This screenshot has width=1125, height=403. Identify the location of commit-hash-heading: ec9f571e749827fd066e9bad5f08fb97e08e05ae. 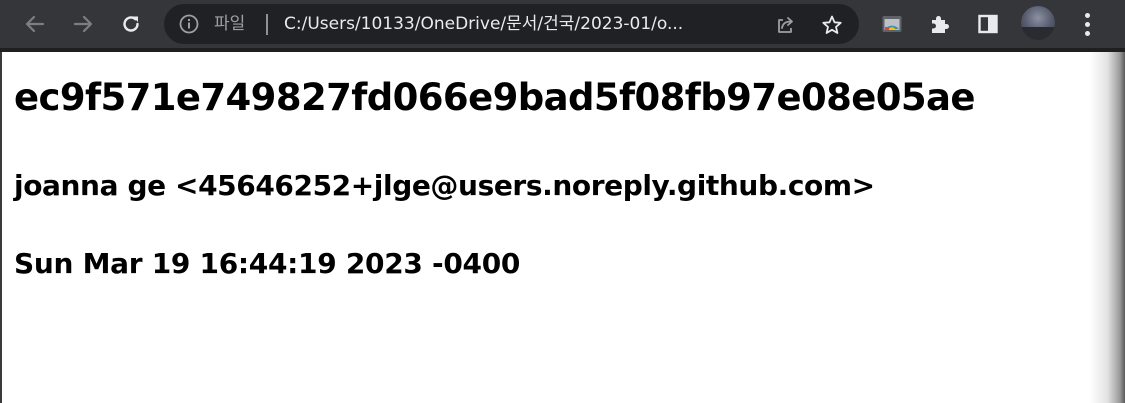
(494, 97).